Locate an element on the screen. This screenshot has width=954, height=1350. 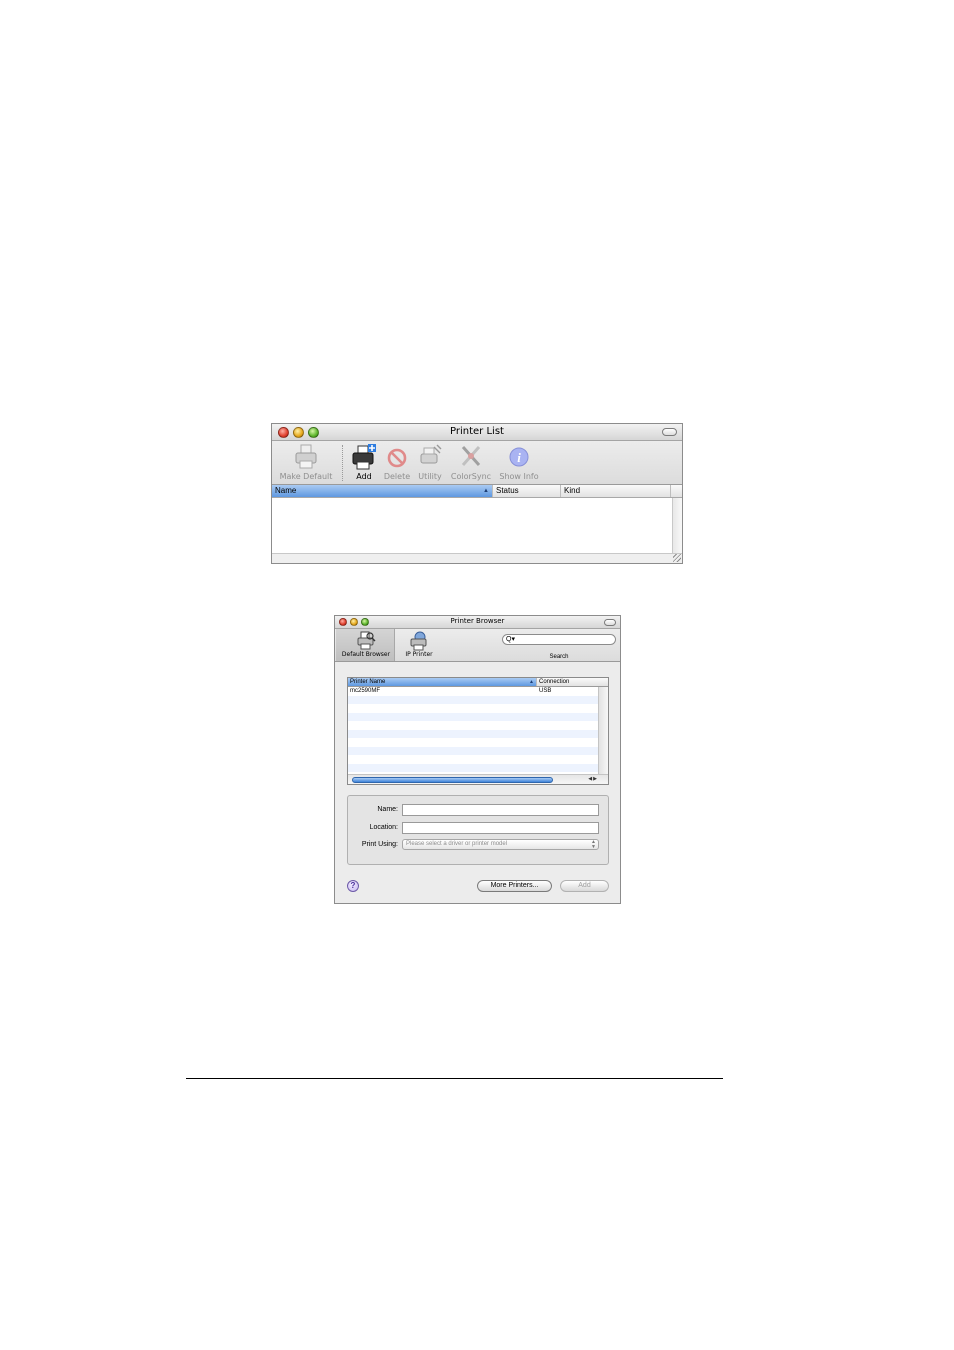
window-title: Printer Browser is located at coordinates (477, 621).